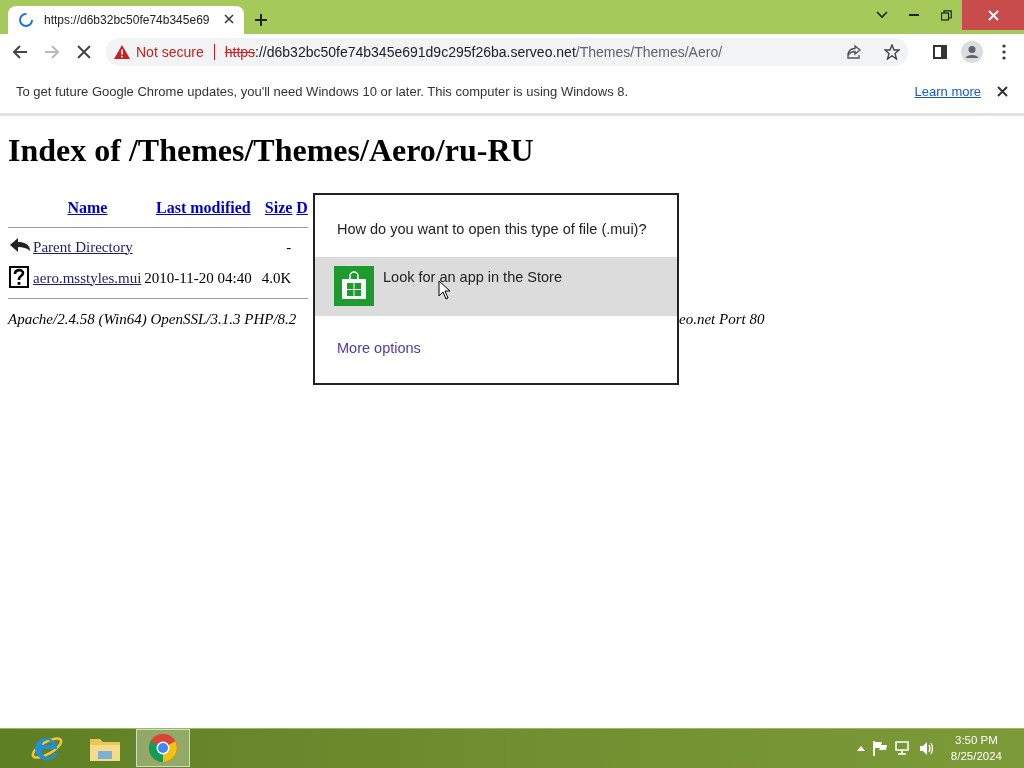  I want to click on close-window-button, so click(993, 15).